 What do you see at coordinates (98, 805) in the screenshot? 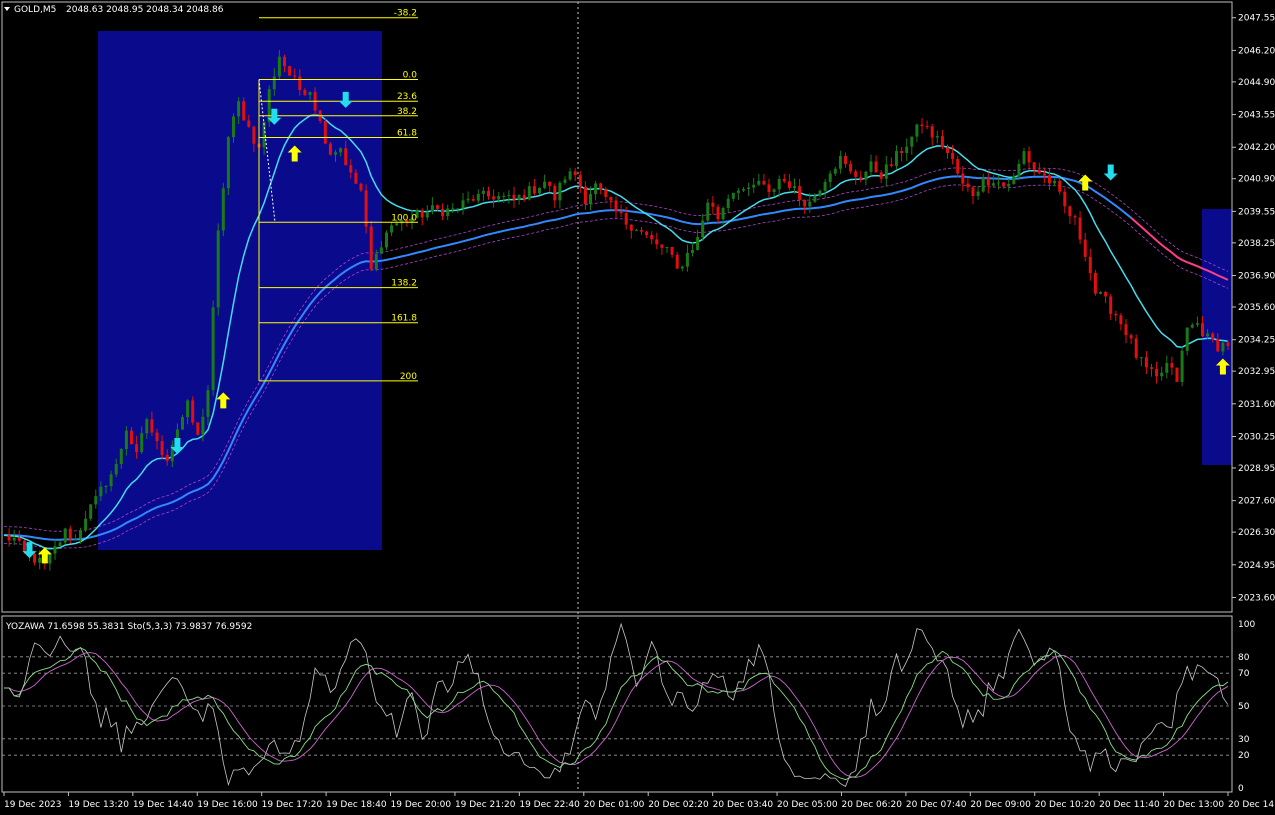
I see `time-tick-label: 19 Dec 13:20` at bounding box center [98, 805].